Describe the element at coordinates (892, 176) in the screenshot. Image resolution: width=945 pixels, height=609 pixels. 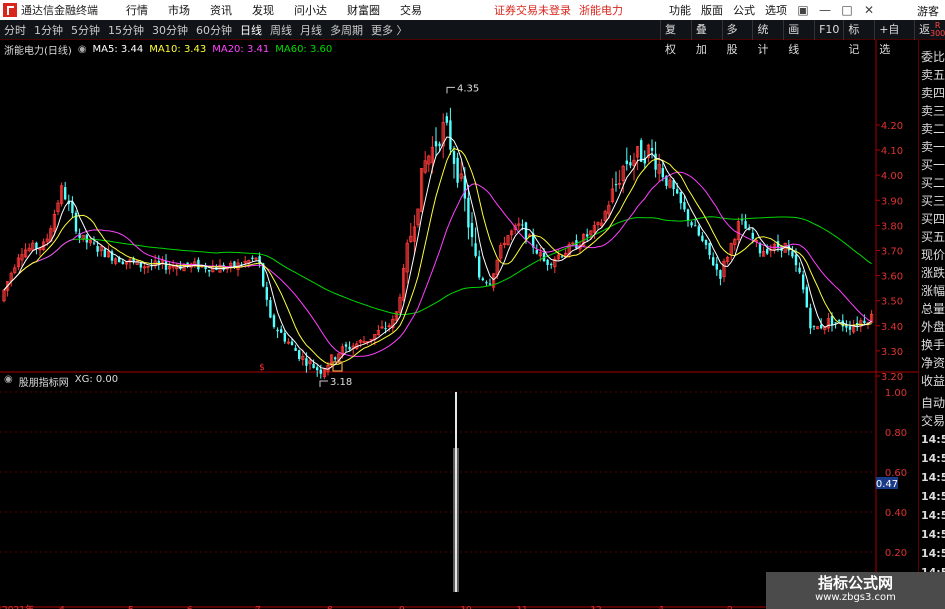
I see `price-tick-label: 4.00` at that location.